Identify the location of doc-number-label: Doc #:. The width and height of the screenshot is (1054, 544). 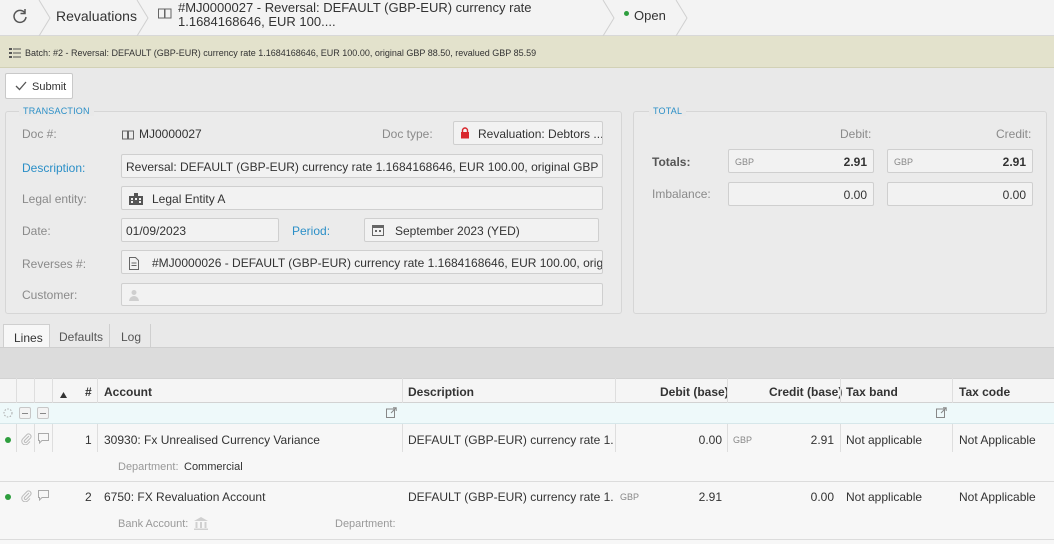
(39, 134).